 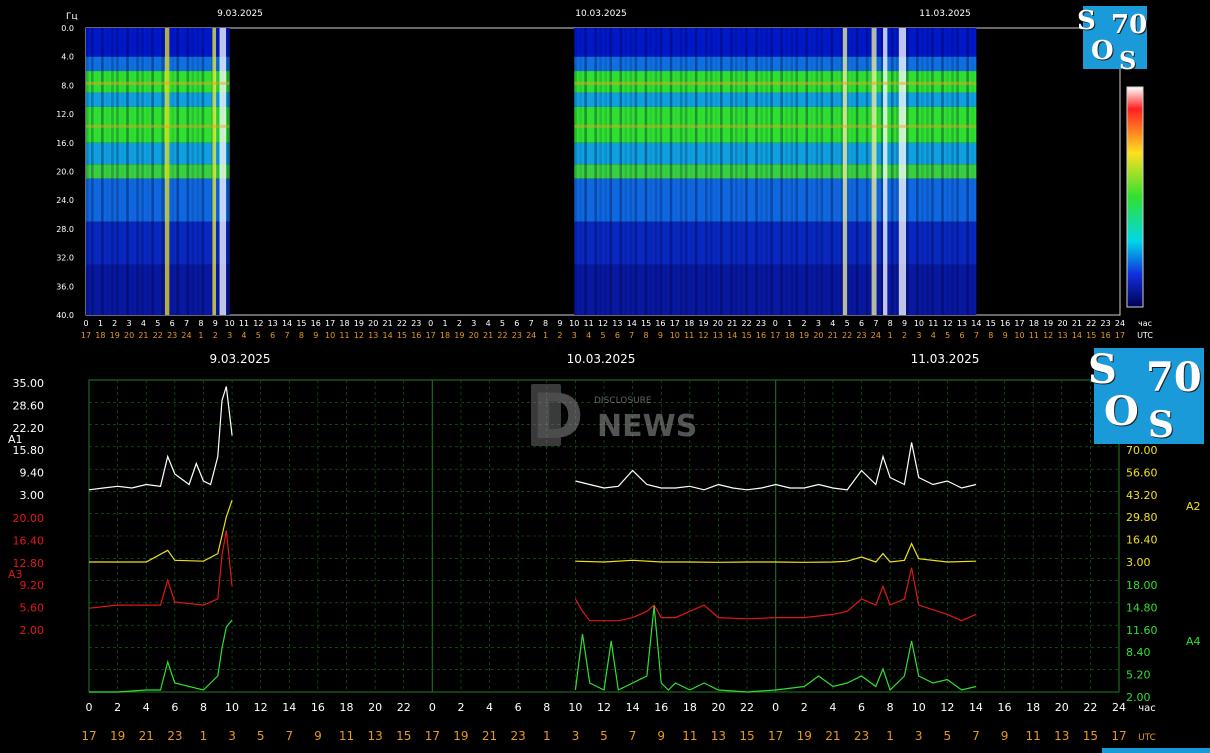 What do you see at coordinates (1147, 708) in the screenshot?
I see `amp-hour-unit: час` at bounding box center [1147, 708].